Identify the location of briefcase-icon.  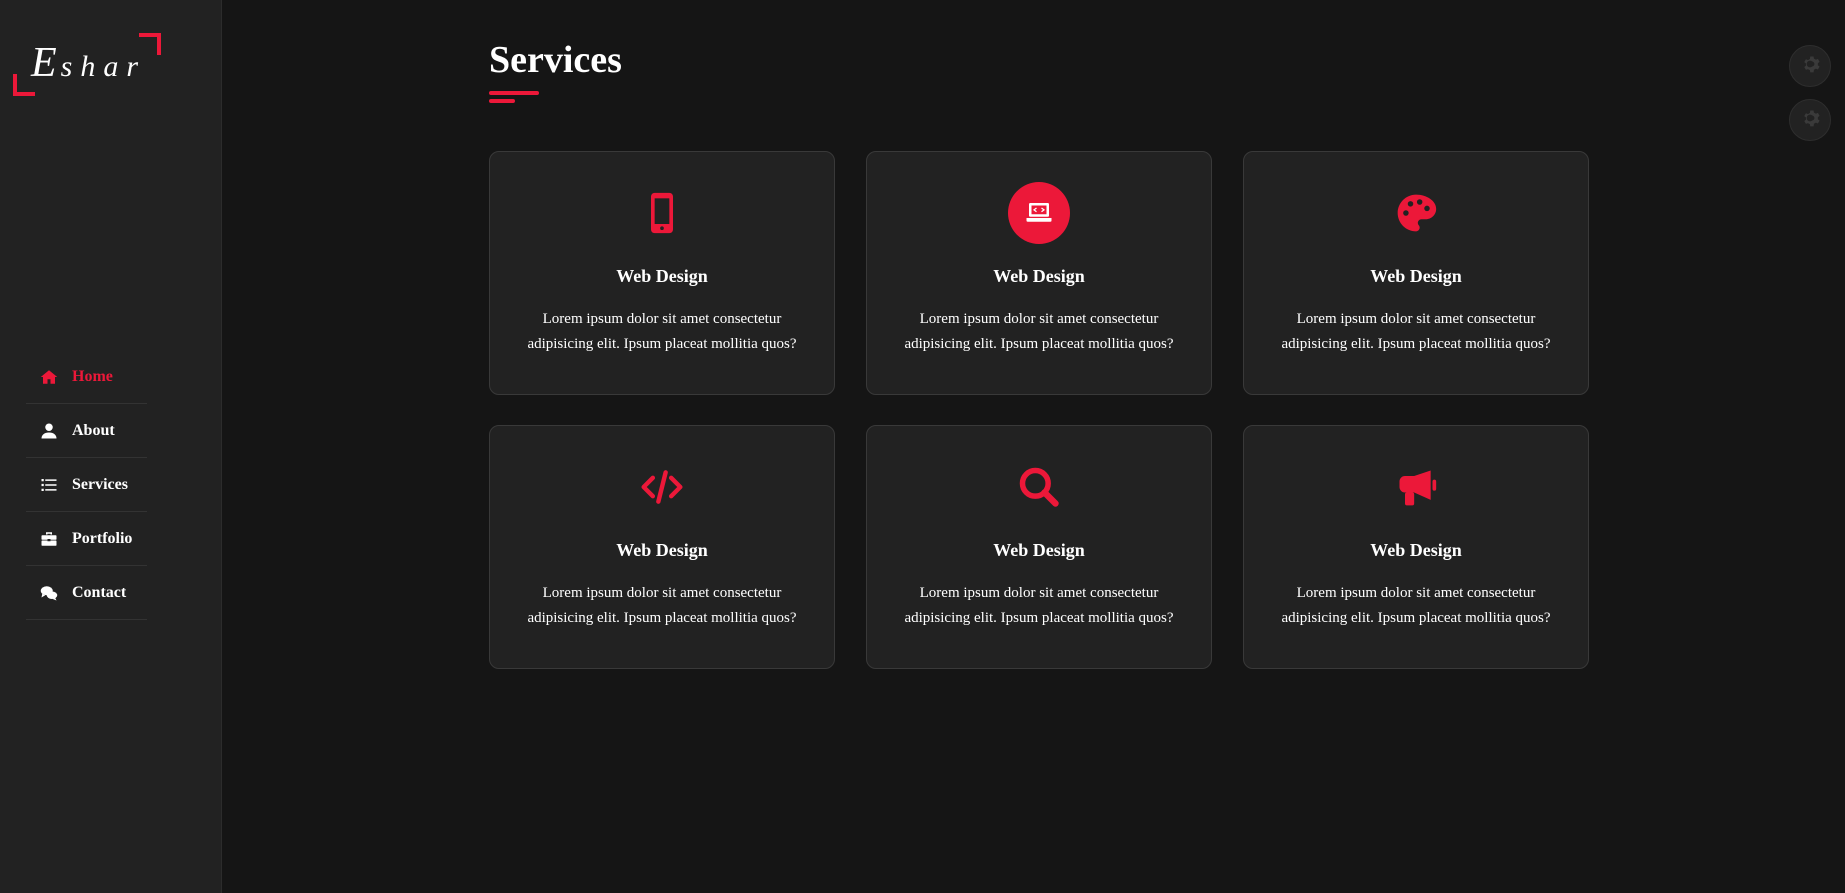
(49, 539).